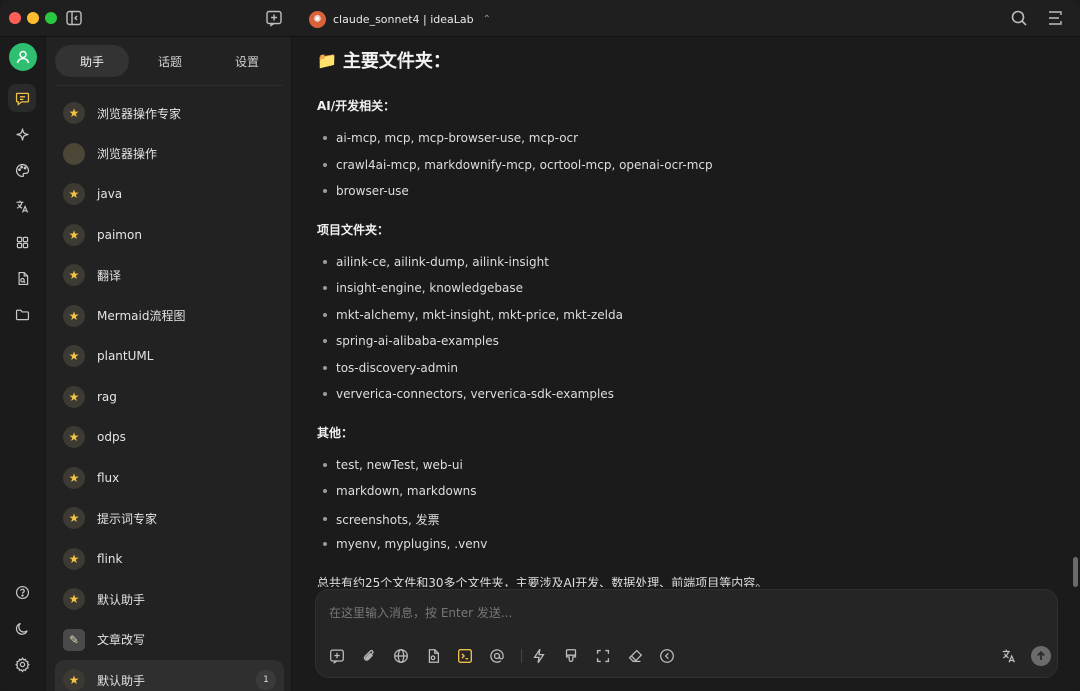 The height and width of the screenshot is (691, 1080). I want to click on assistant-item: ★ paimon, so click(169, 235).